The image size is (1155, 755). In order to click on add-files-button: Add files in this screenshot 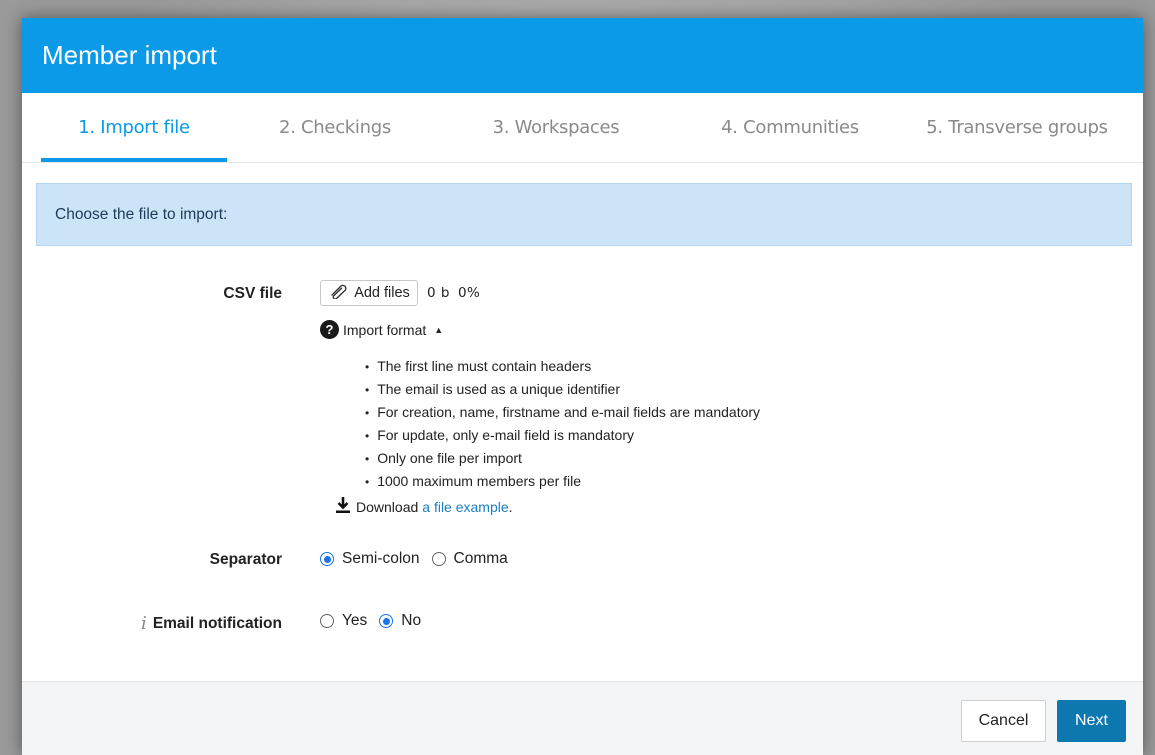, I will do `click(369, 293)`.